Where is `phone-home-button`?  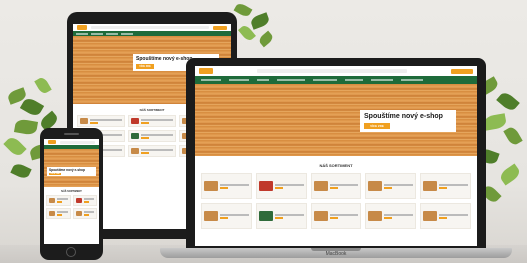 phone-home-button is located at coordinates (71, 252).